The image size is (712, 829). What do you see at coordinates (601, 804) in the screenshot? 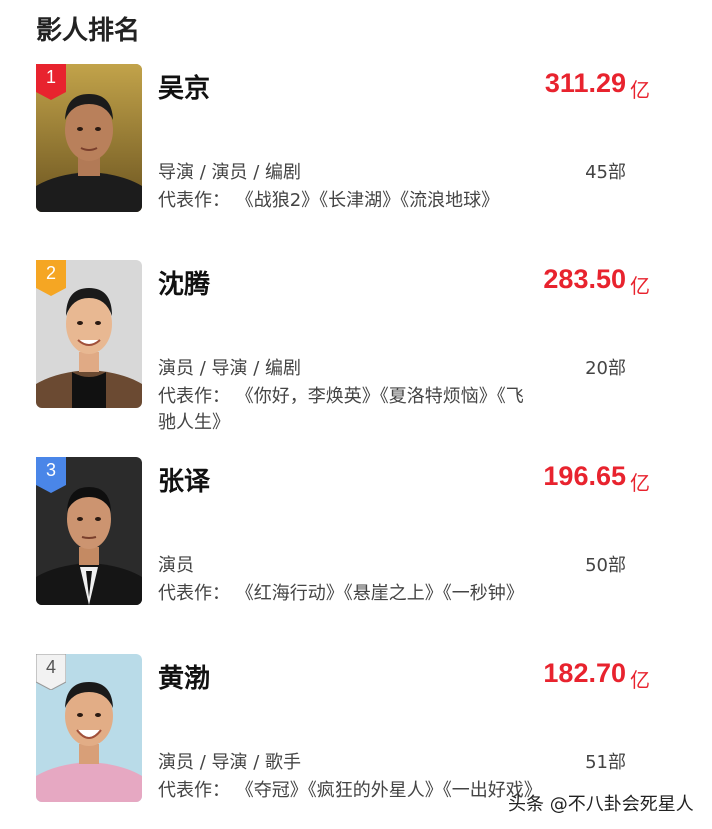
I see `watermark: 头条 @不八卦会死星人` at bounding box center [601, 804].